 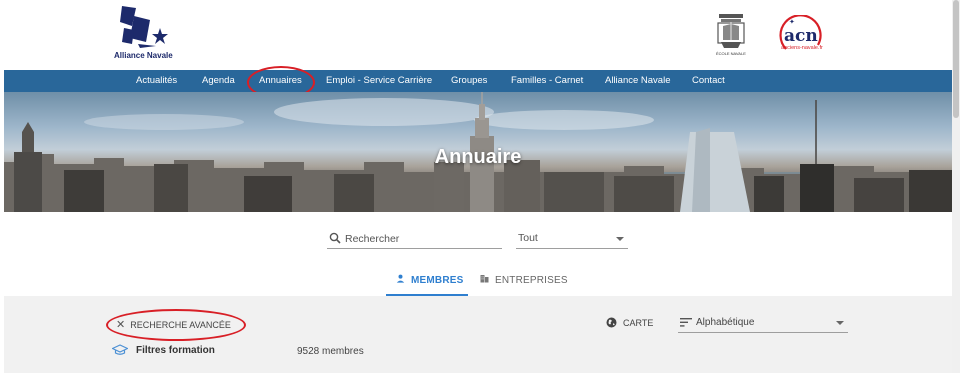 I want to click on tab-membres-label: MEMBRES, so click(x=437, y=280).